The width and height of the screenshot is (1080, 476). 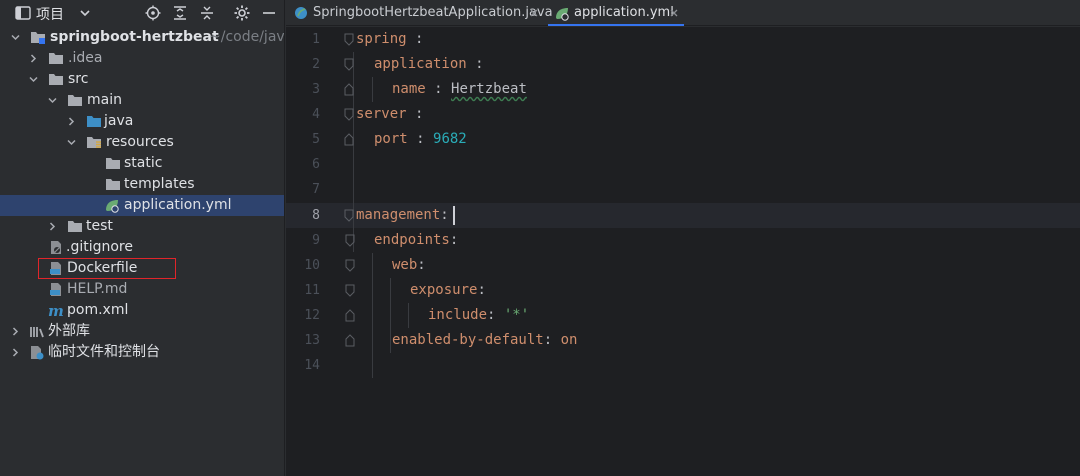 I want to click on tree-item-main: main, so click(x=142, y=100).